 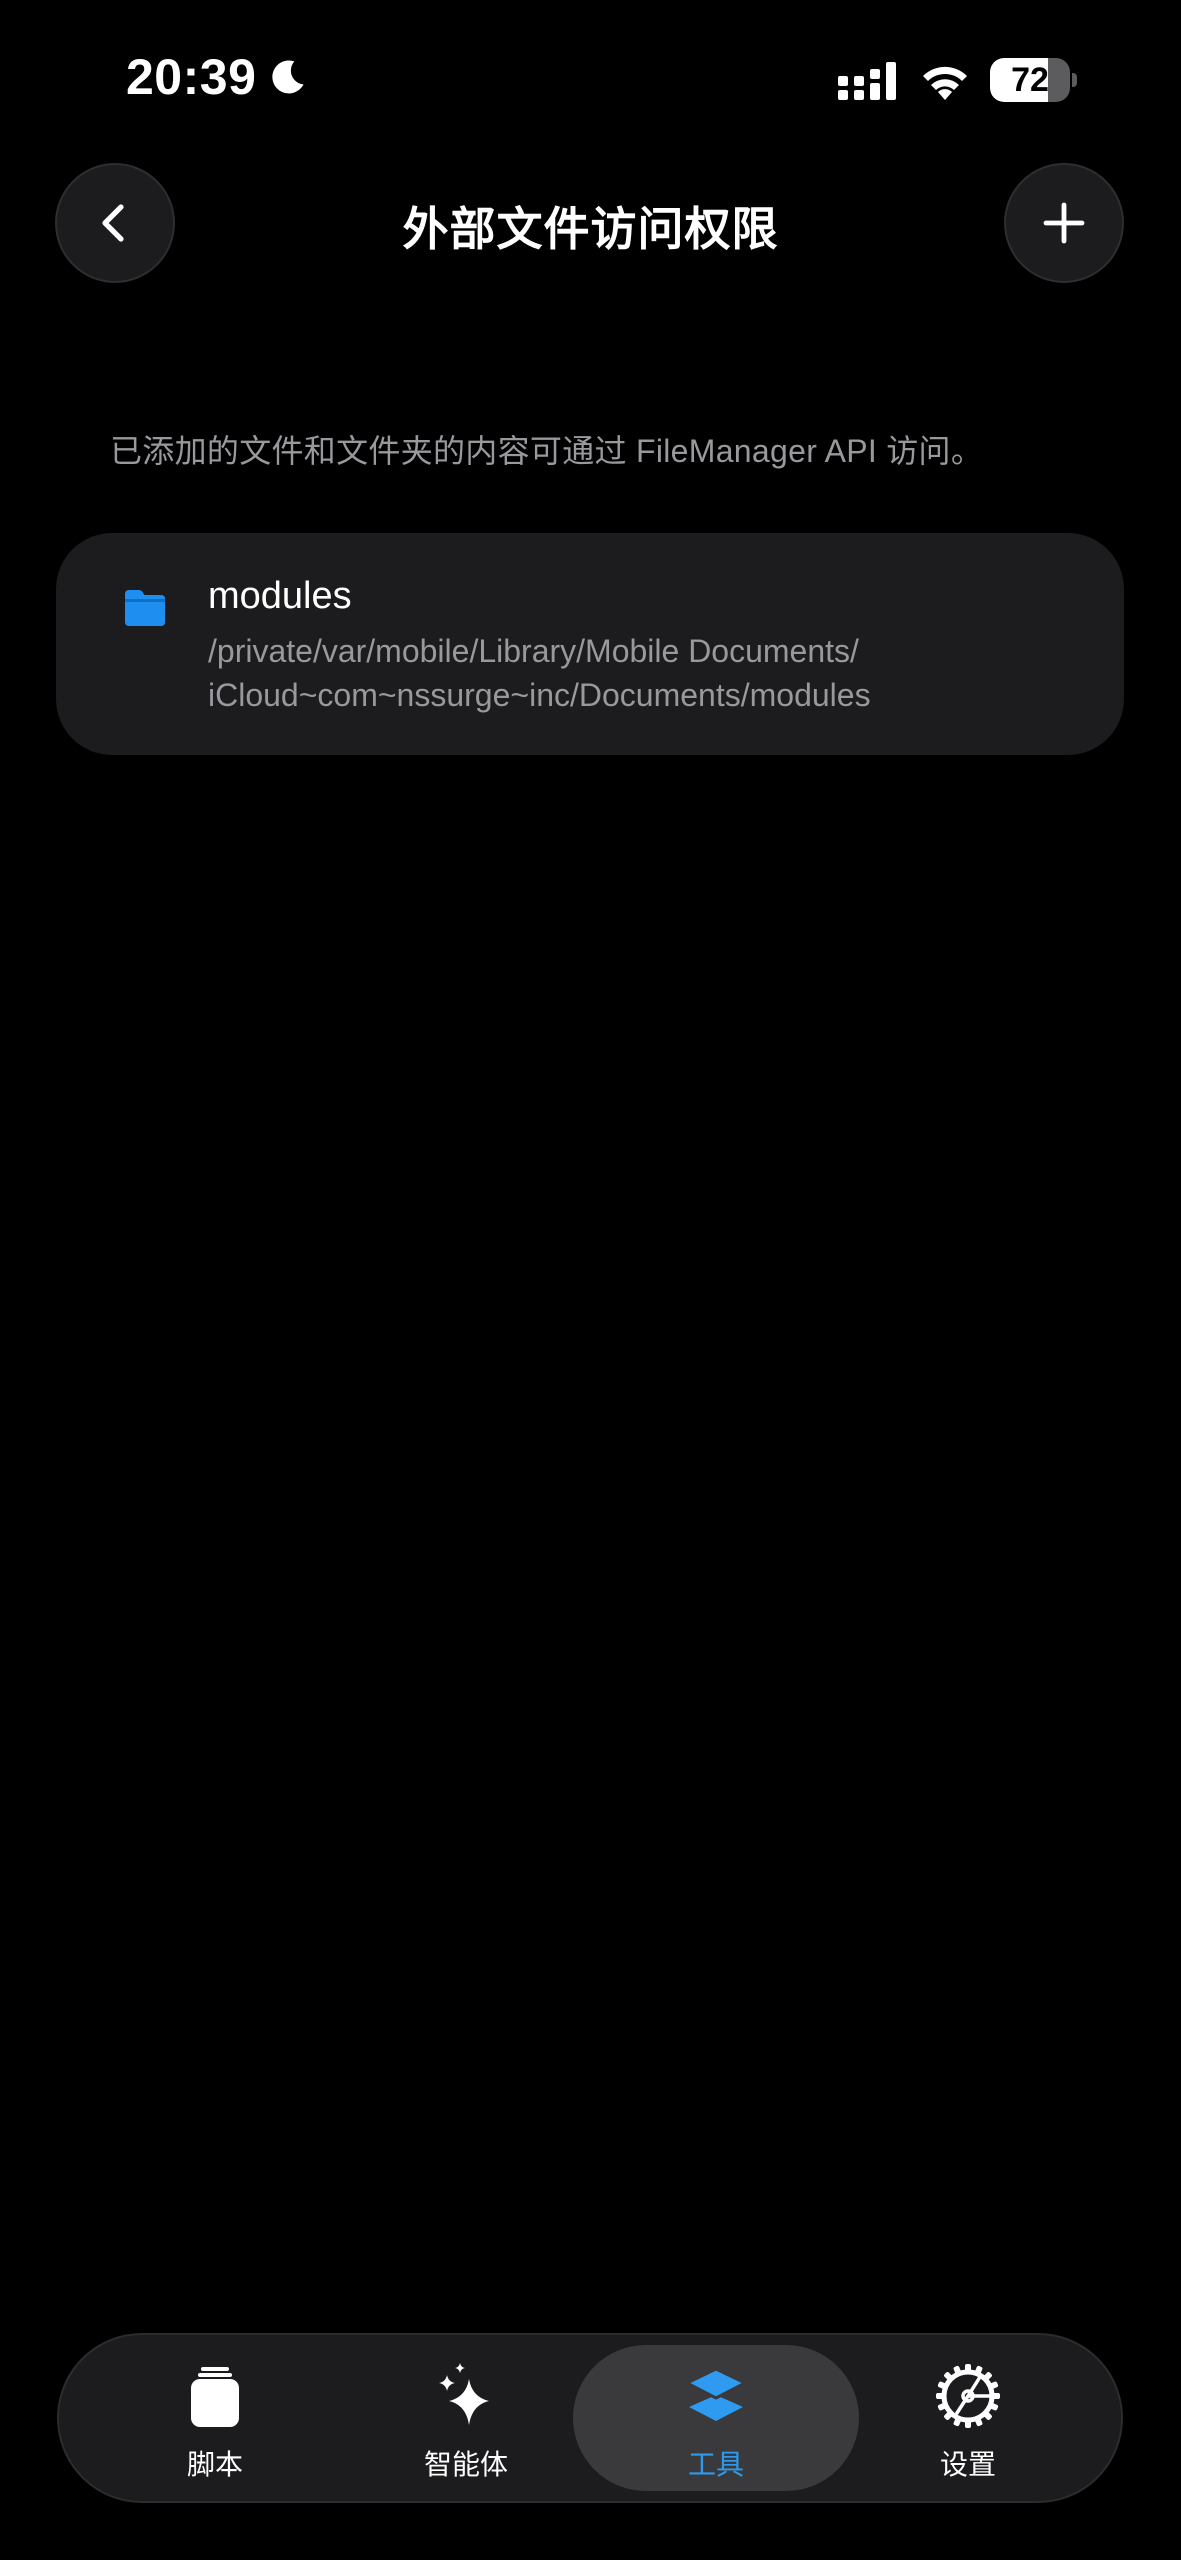 What do you see at coordinates (590, 80) in the screenshot?
I see `status-bar: 20:39 72` at bounding box center [590, 80].